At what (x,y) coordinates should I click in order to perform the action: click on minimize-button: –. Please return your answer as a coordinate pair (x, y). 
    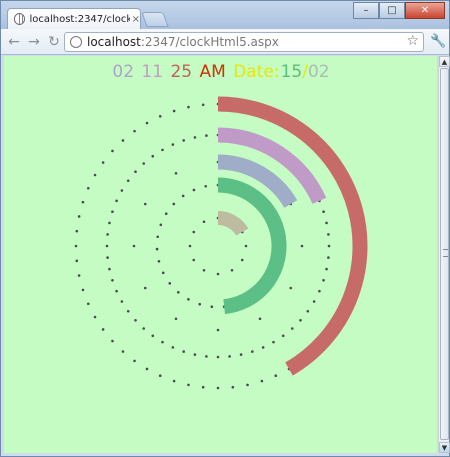
    Looking at the image, I should click on (366, 10).